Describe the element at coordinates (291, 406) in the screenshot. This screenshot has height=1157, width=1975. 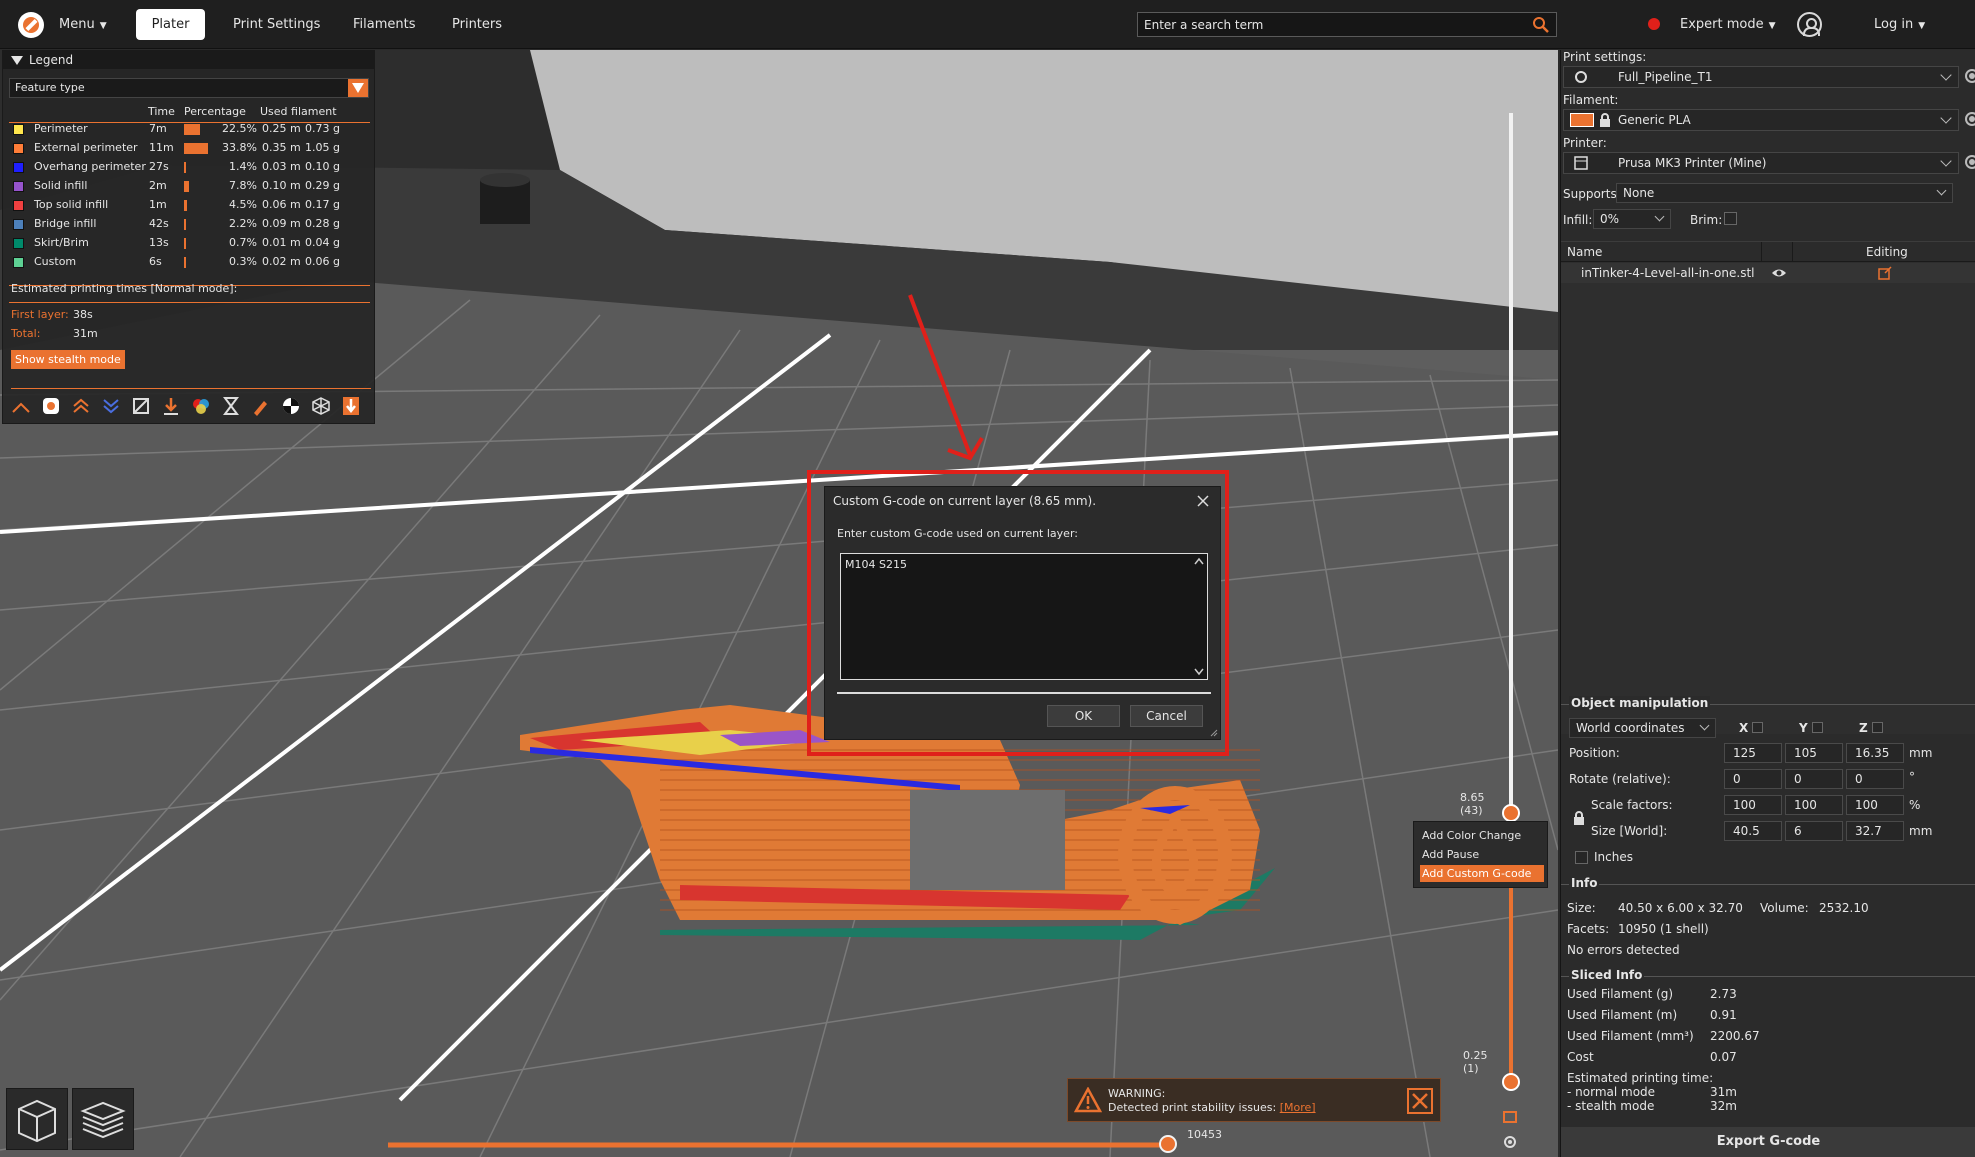
I see `center-of-gravity-icon` at that location.